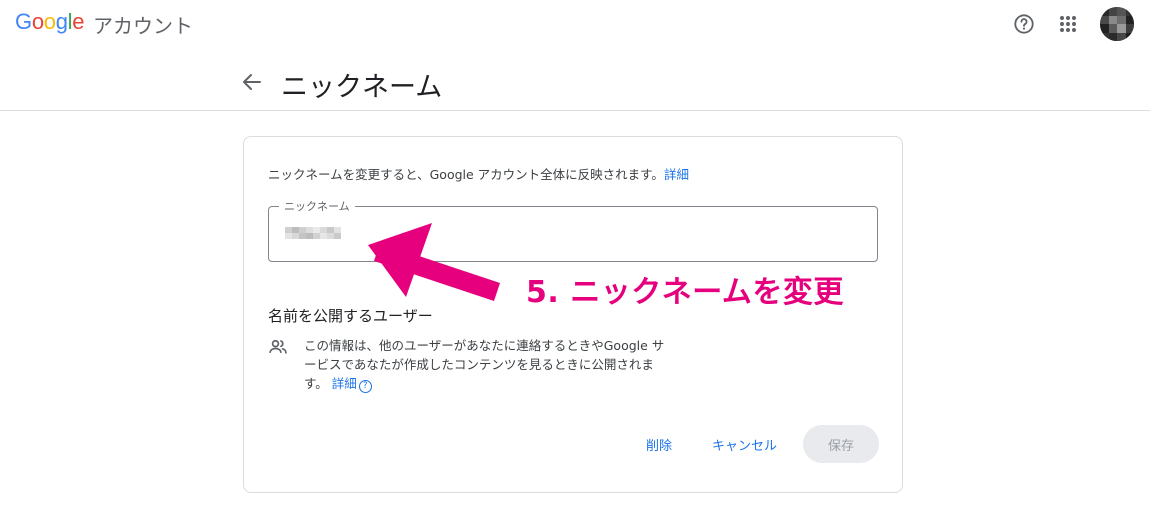  What do you see at coordinates (49, 22) in the screenshot?
I see `google-logo: Google` at bounding box center [49, 22].